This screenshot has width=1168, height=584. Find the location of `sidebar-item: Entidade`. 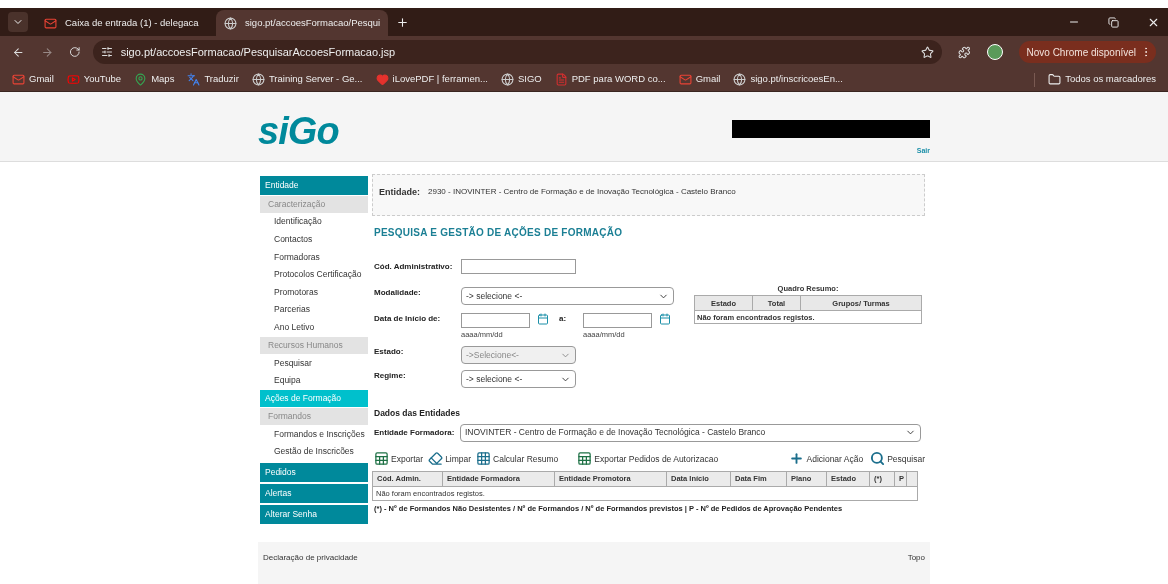

sidebar-item: Entidade is located at coordinates (314, 185).